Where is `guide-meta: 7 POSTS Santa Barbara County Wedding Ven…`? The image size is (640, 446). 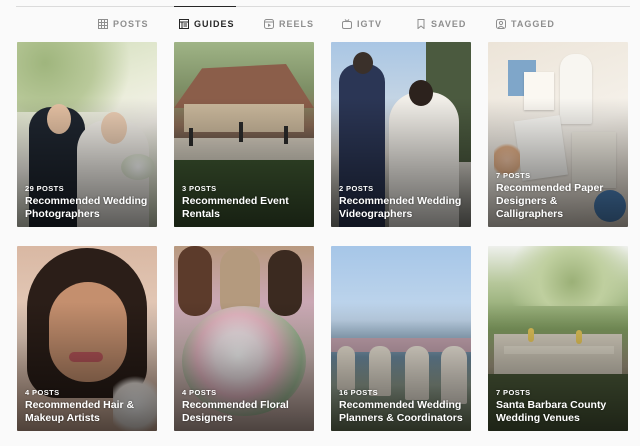
guide-meta: 7 POSTS Santa Barbara County Wedding Ven… is located at coordinates (559, 406).